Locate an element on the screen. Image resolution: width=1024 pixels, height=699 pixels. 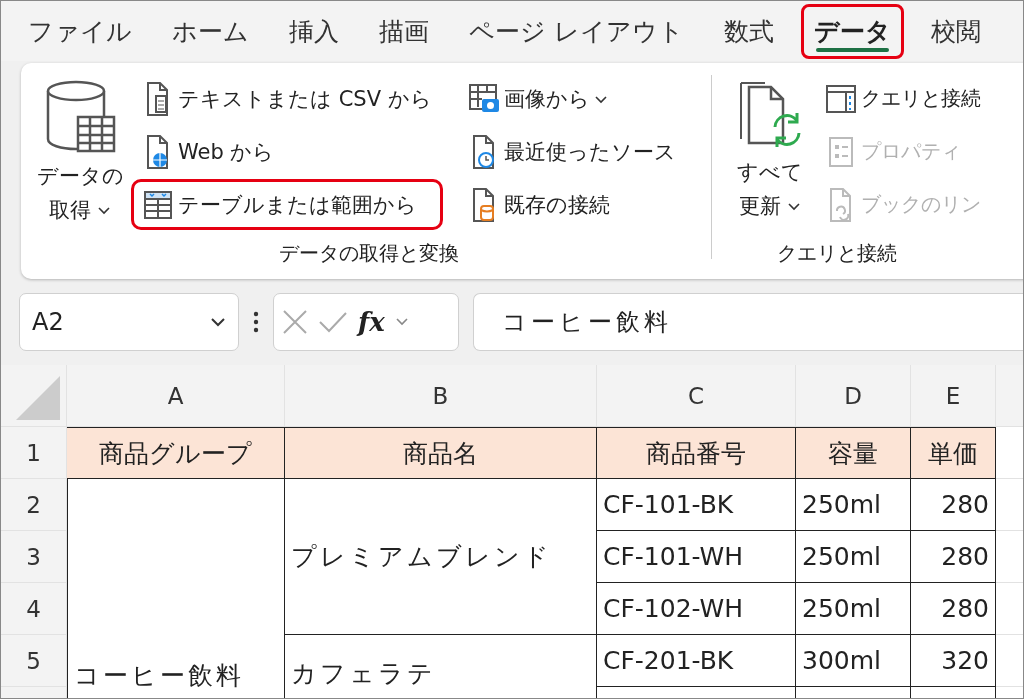
cancel-icon is located at coordinates (295, 322).